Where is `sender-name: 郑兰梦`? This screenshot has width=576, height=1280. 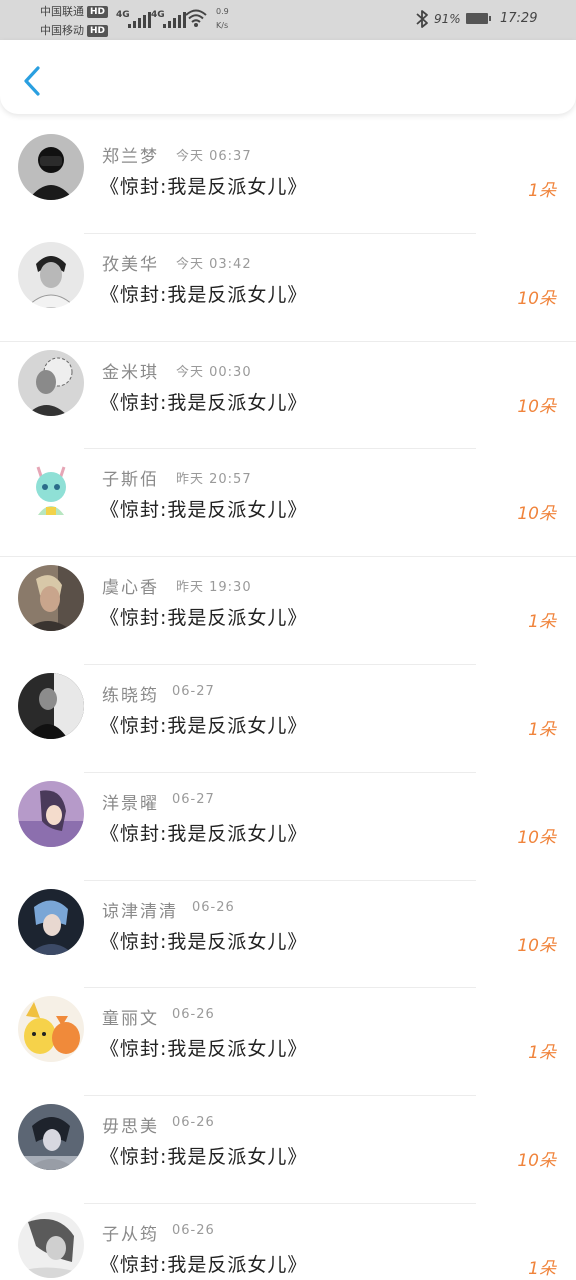
sender-name: 郑兰梦 is located at coordinates (130, 157).